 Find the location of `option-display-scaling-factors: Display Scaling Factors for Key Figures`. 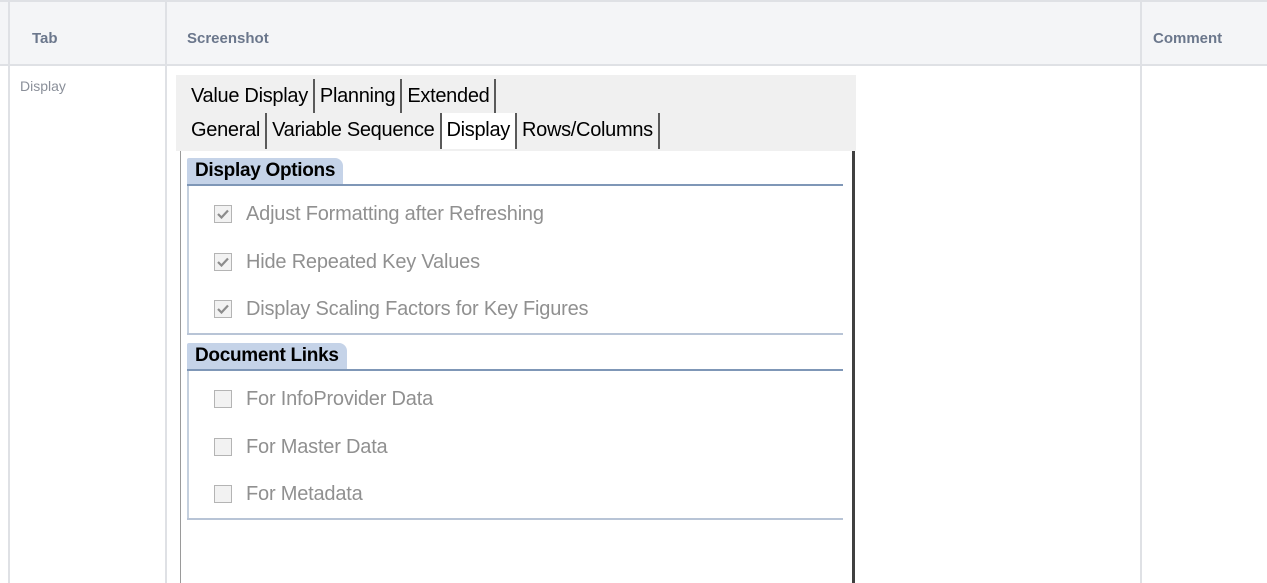

option-display-scaling-factors: Display Scaling Factors for Key Figures is located at coordinates (401, 309).